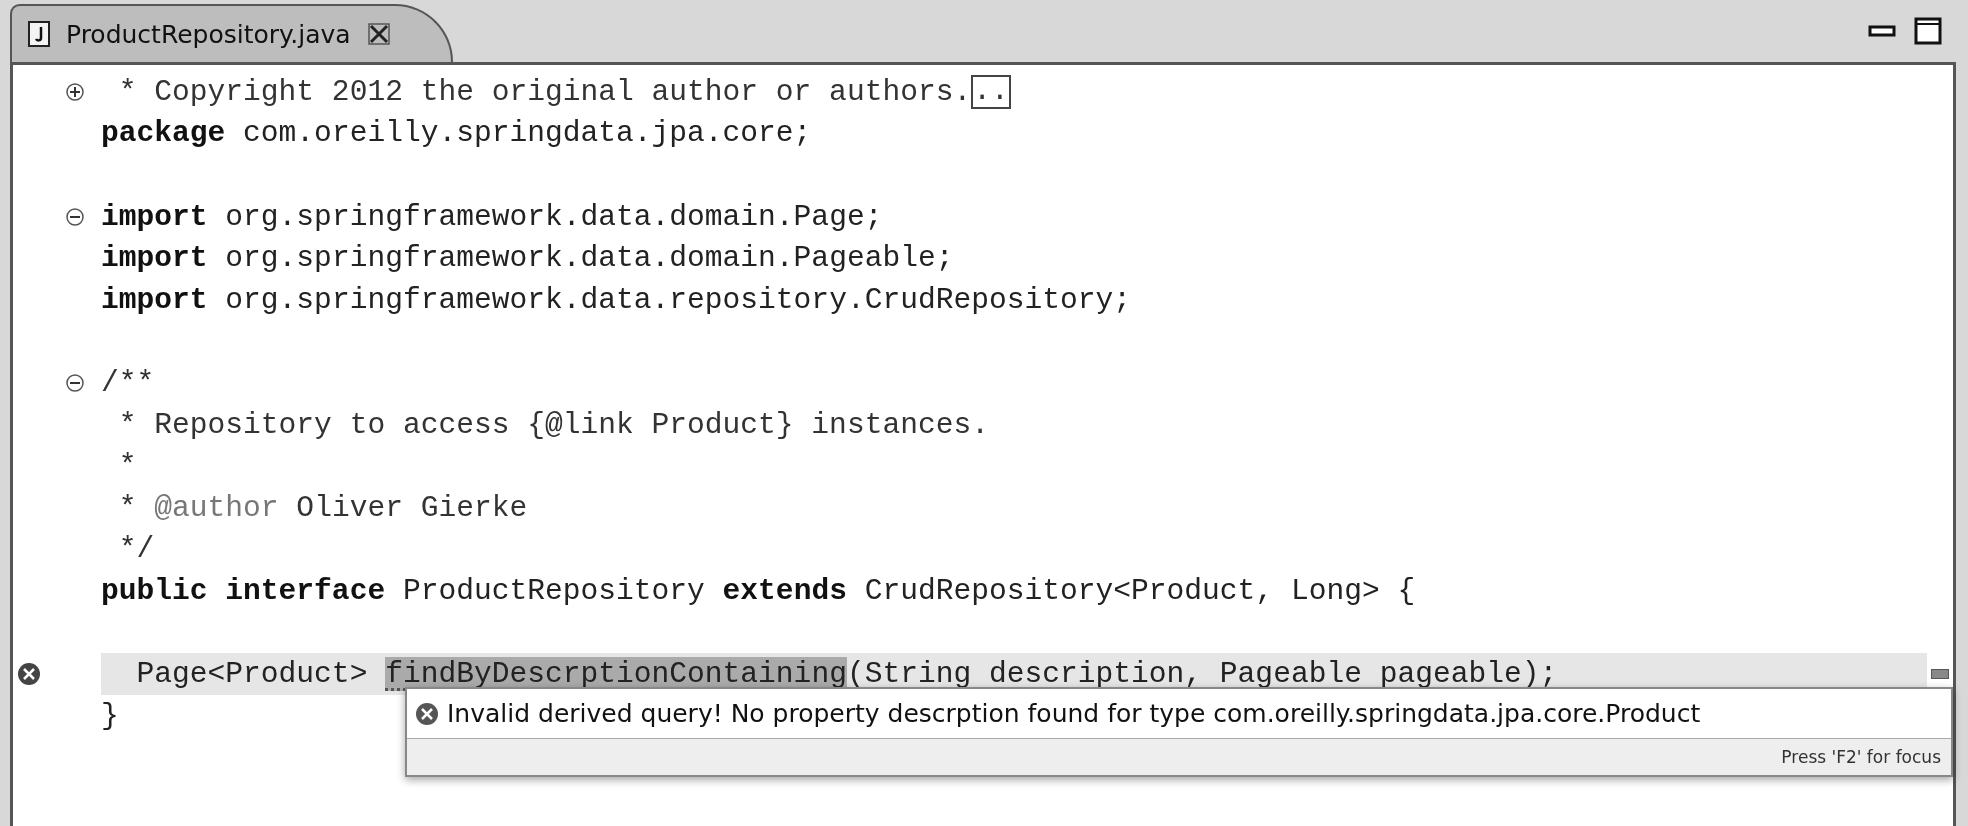 Image resolution: width=1968 pixels, height=826 pixels. I want to click on folded-text-marker: .., so click(991, 92).